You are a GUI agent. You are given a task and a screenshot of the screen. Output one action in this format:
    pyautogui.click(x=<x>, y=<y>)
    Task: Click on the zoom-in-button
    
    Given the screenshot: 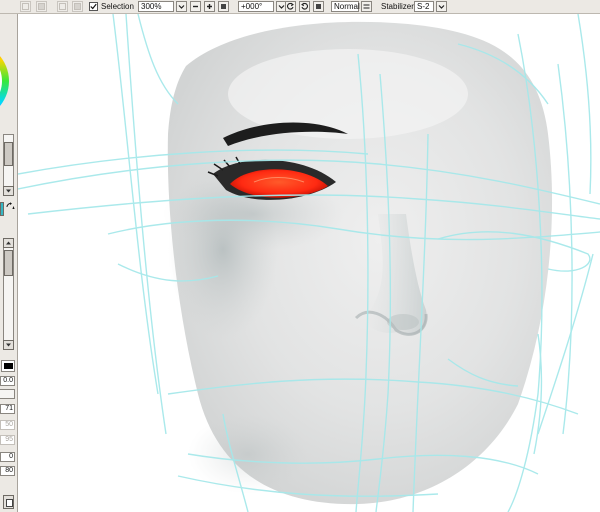 What is the action you would take?
    pyautogui.click(x=209, y=6)
    